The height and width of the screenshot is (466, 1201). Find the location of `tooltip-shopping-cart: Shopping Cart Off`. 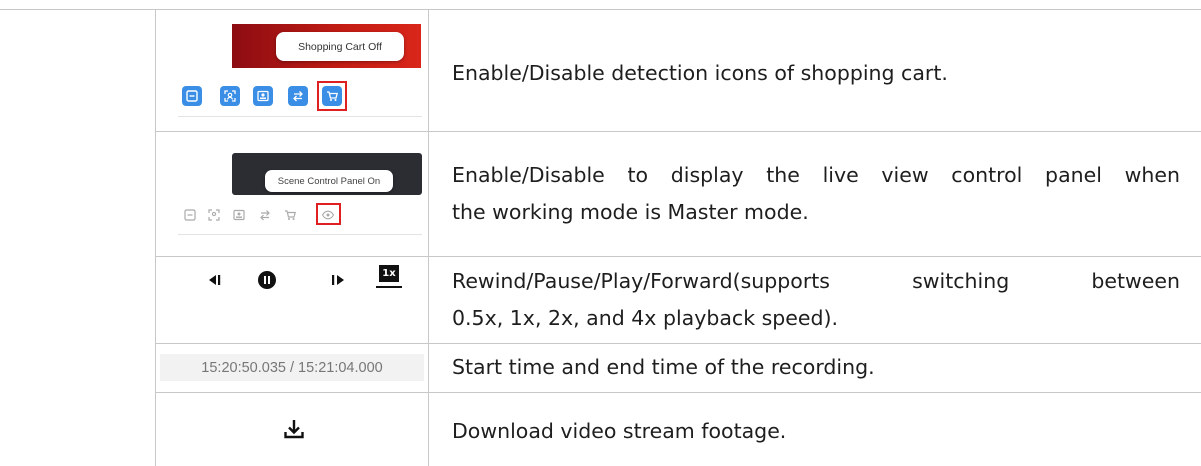

tooltip-shopping-cart: Shopping Cart Off is located at coordinates (340, 46).